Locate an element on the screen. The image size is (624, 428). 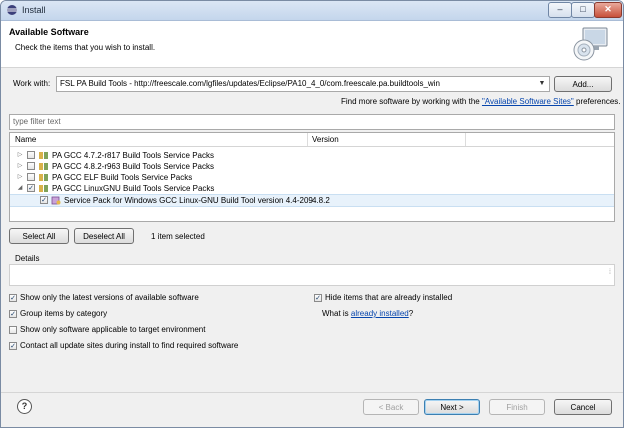
details-scroll-grip: ⁞ is located at coordinates (610, 272).